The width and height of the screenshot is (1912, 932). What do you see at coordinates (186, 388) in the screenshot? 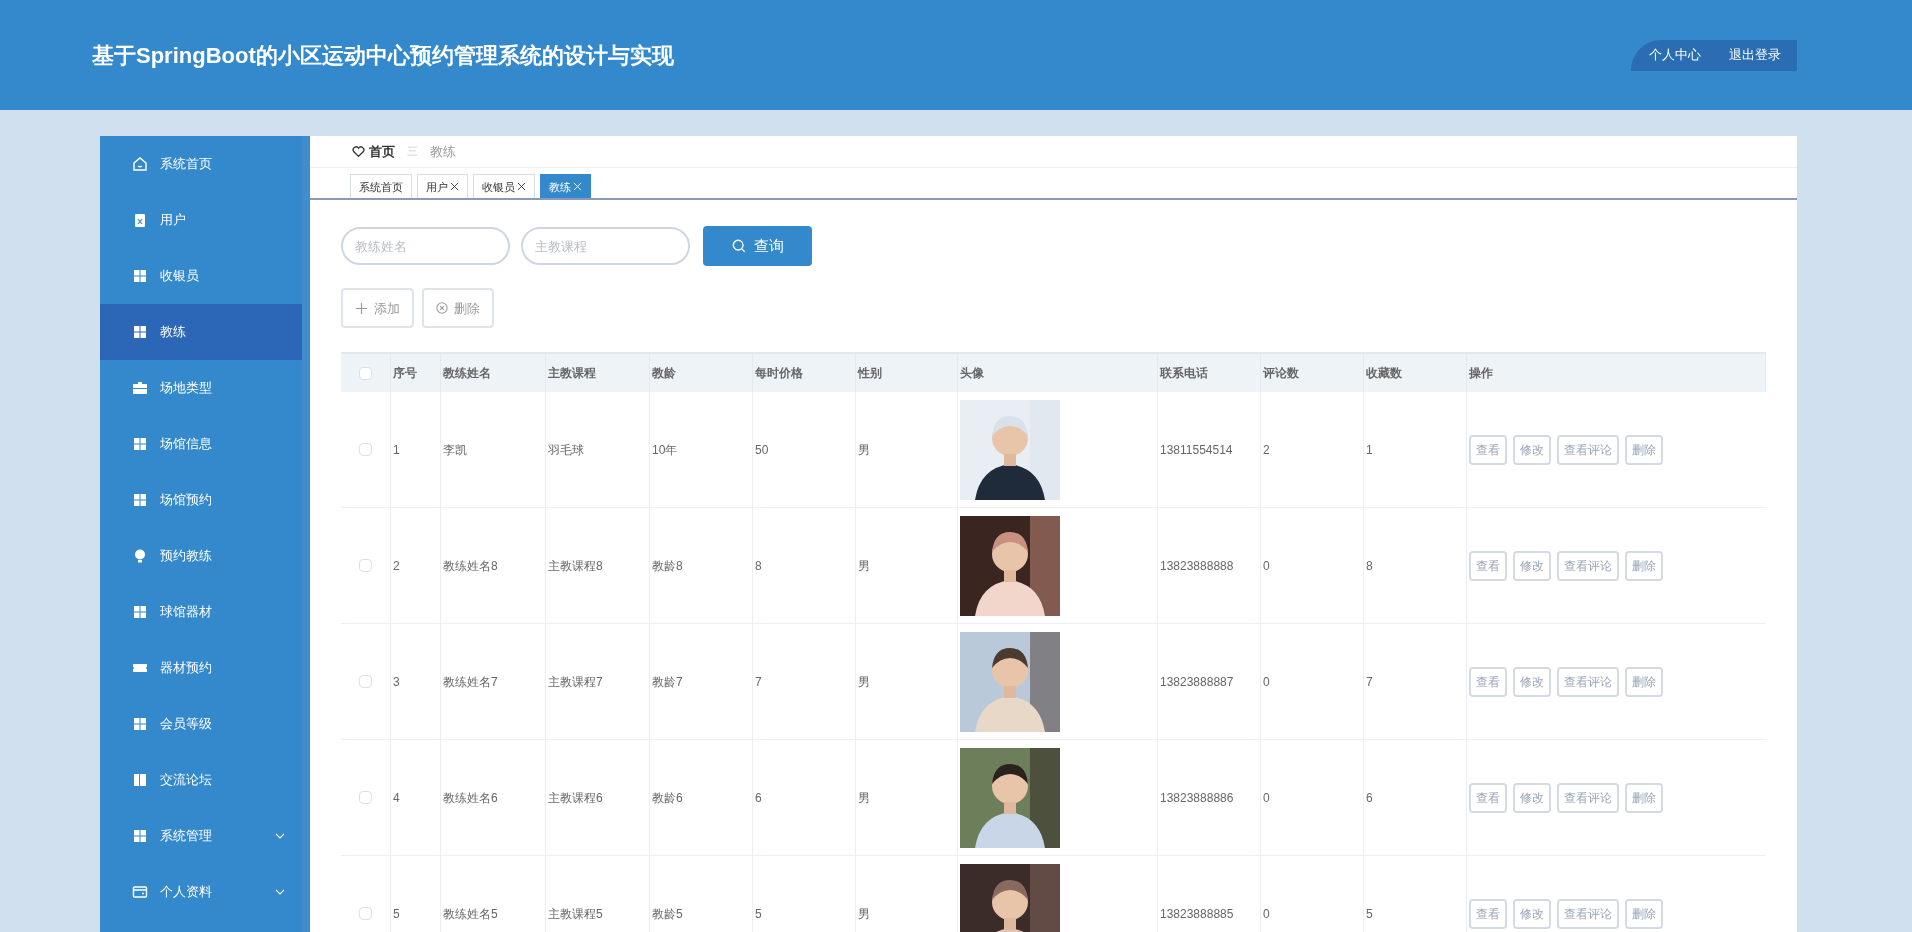
I see `sidebar-item-label: 场地类型` at bounding box center [186, 388].